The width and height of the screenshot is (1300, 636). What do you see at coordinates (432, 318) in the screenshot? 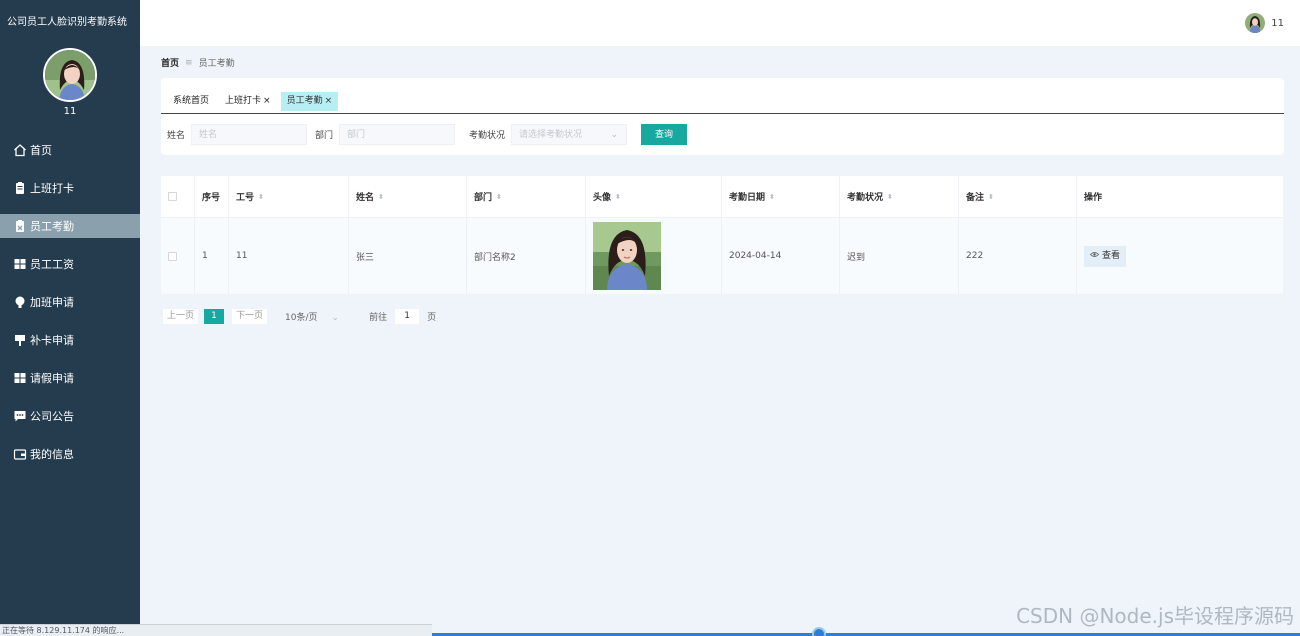
I see `page-unit-label: 页` at bounding box center [432, 318].